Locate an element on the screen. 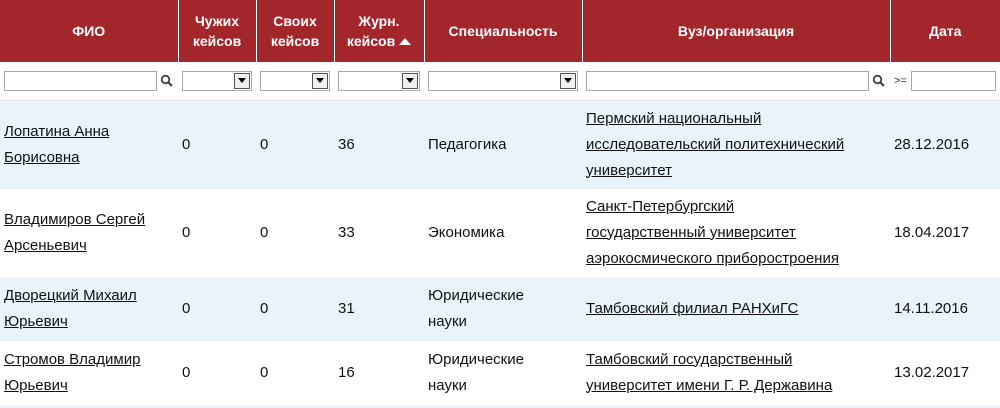  filter-cell-own is located at coordinates (295, 81).